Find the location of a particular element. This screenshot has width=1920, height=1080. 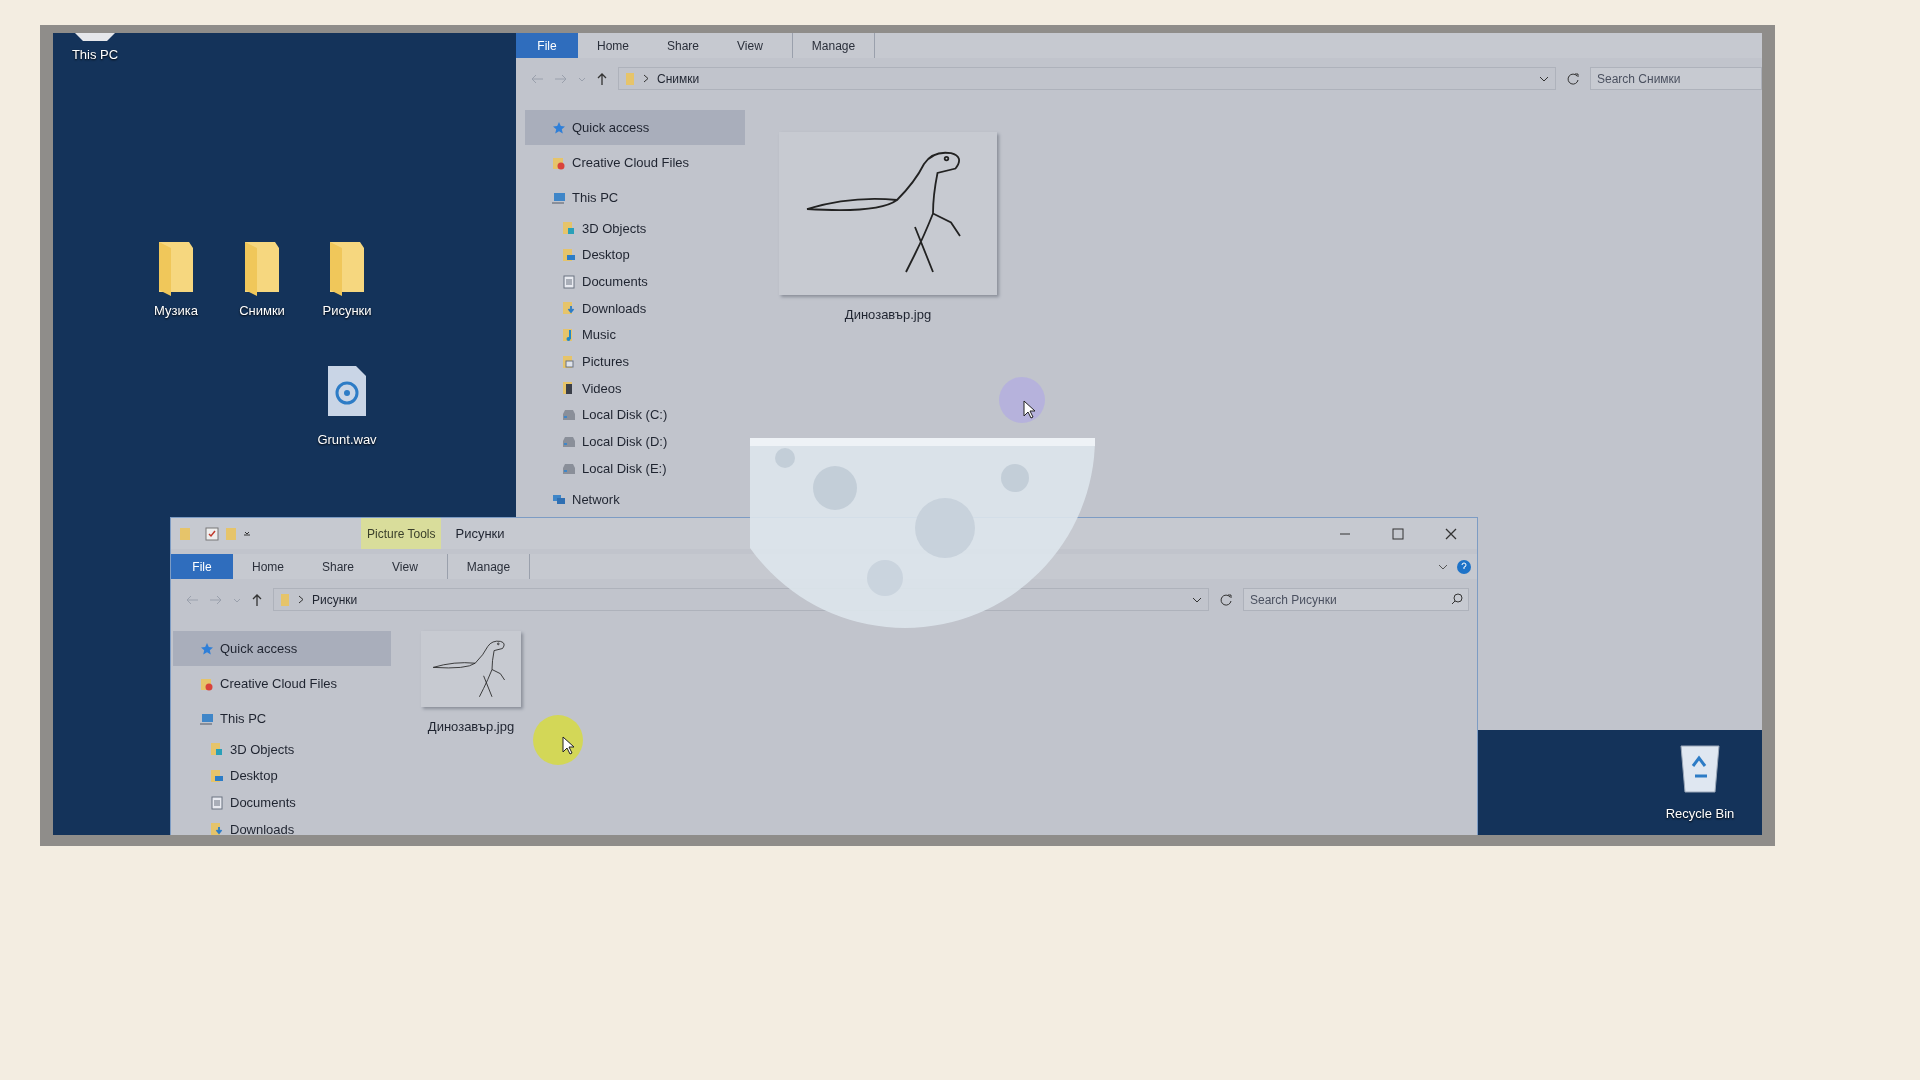

network-icon is located at coordinates (559, 499).